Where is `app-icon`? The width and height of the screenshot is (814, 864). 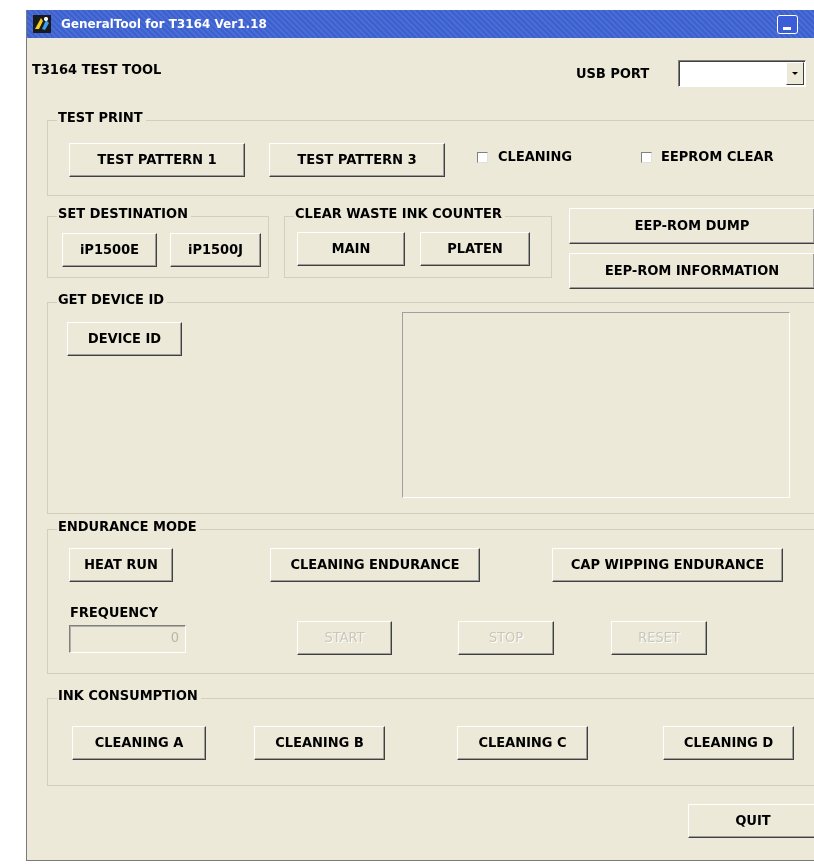
app-icon is located at coordinates (42, 24).